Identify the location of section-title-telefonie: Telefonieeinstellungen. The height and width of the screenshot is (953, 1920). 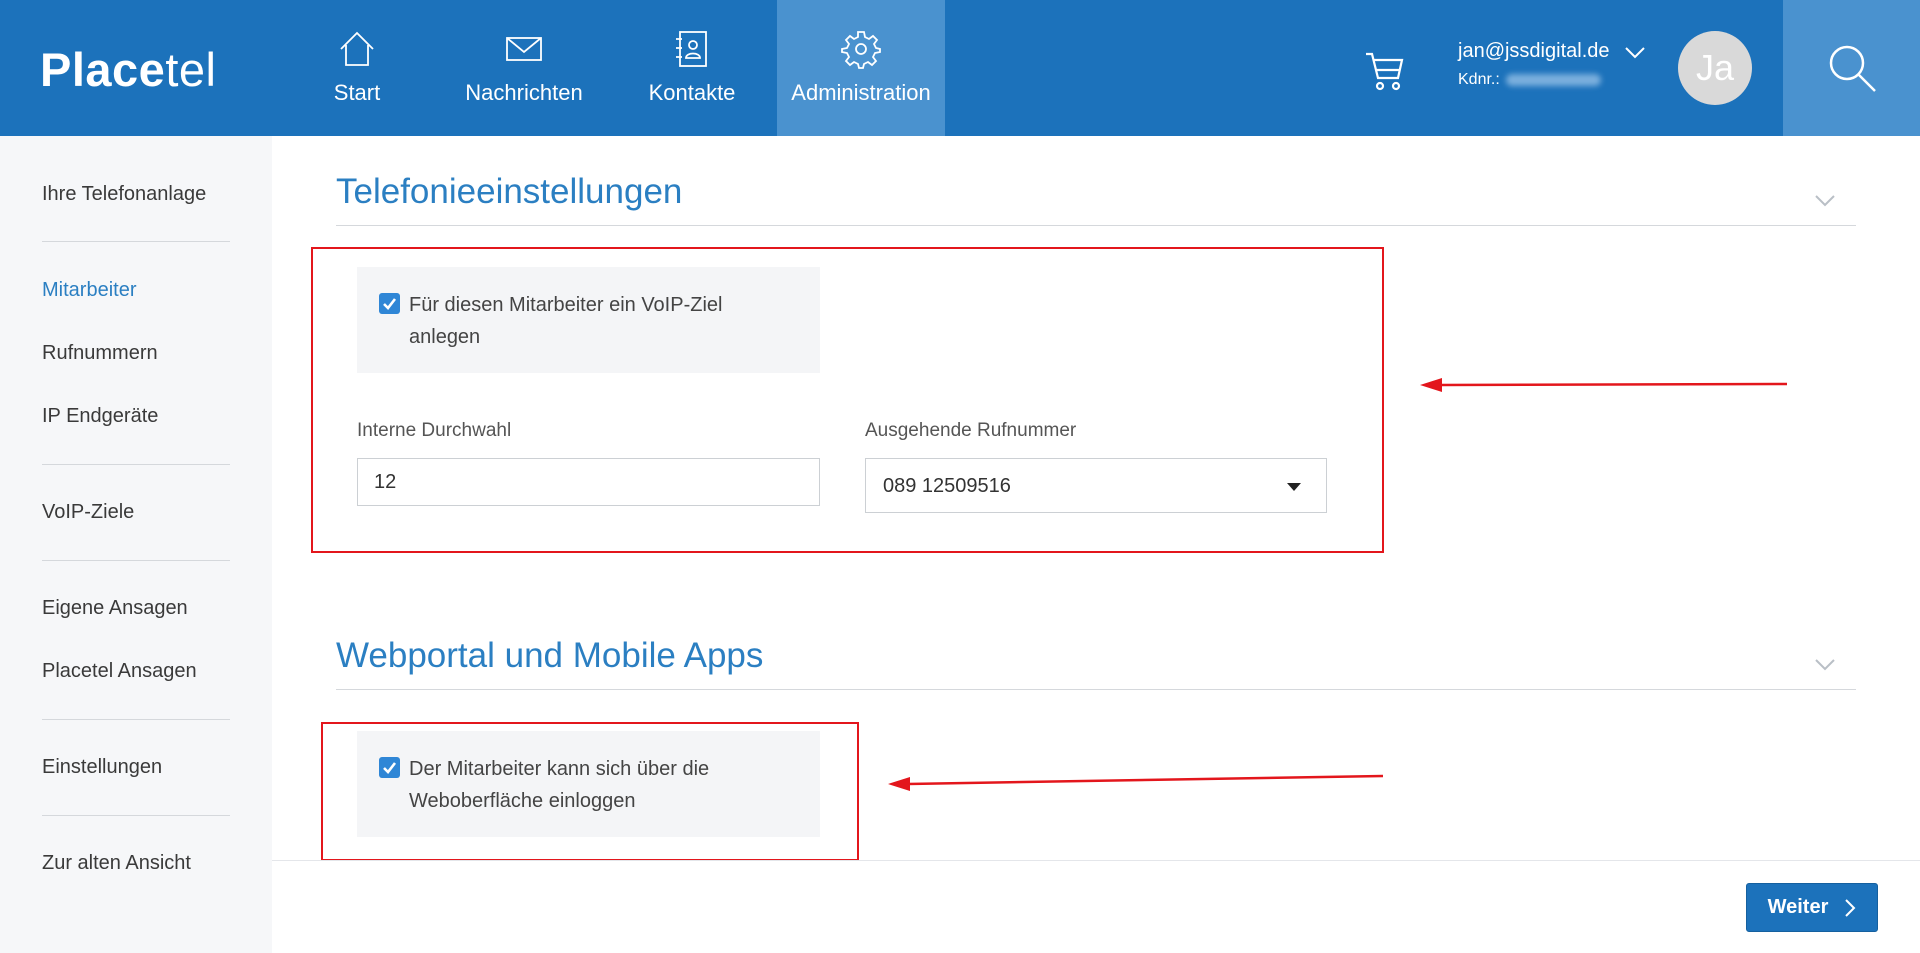
(509, 191).